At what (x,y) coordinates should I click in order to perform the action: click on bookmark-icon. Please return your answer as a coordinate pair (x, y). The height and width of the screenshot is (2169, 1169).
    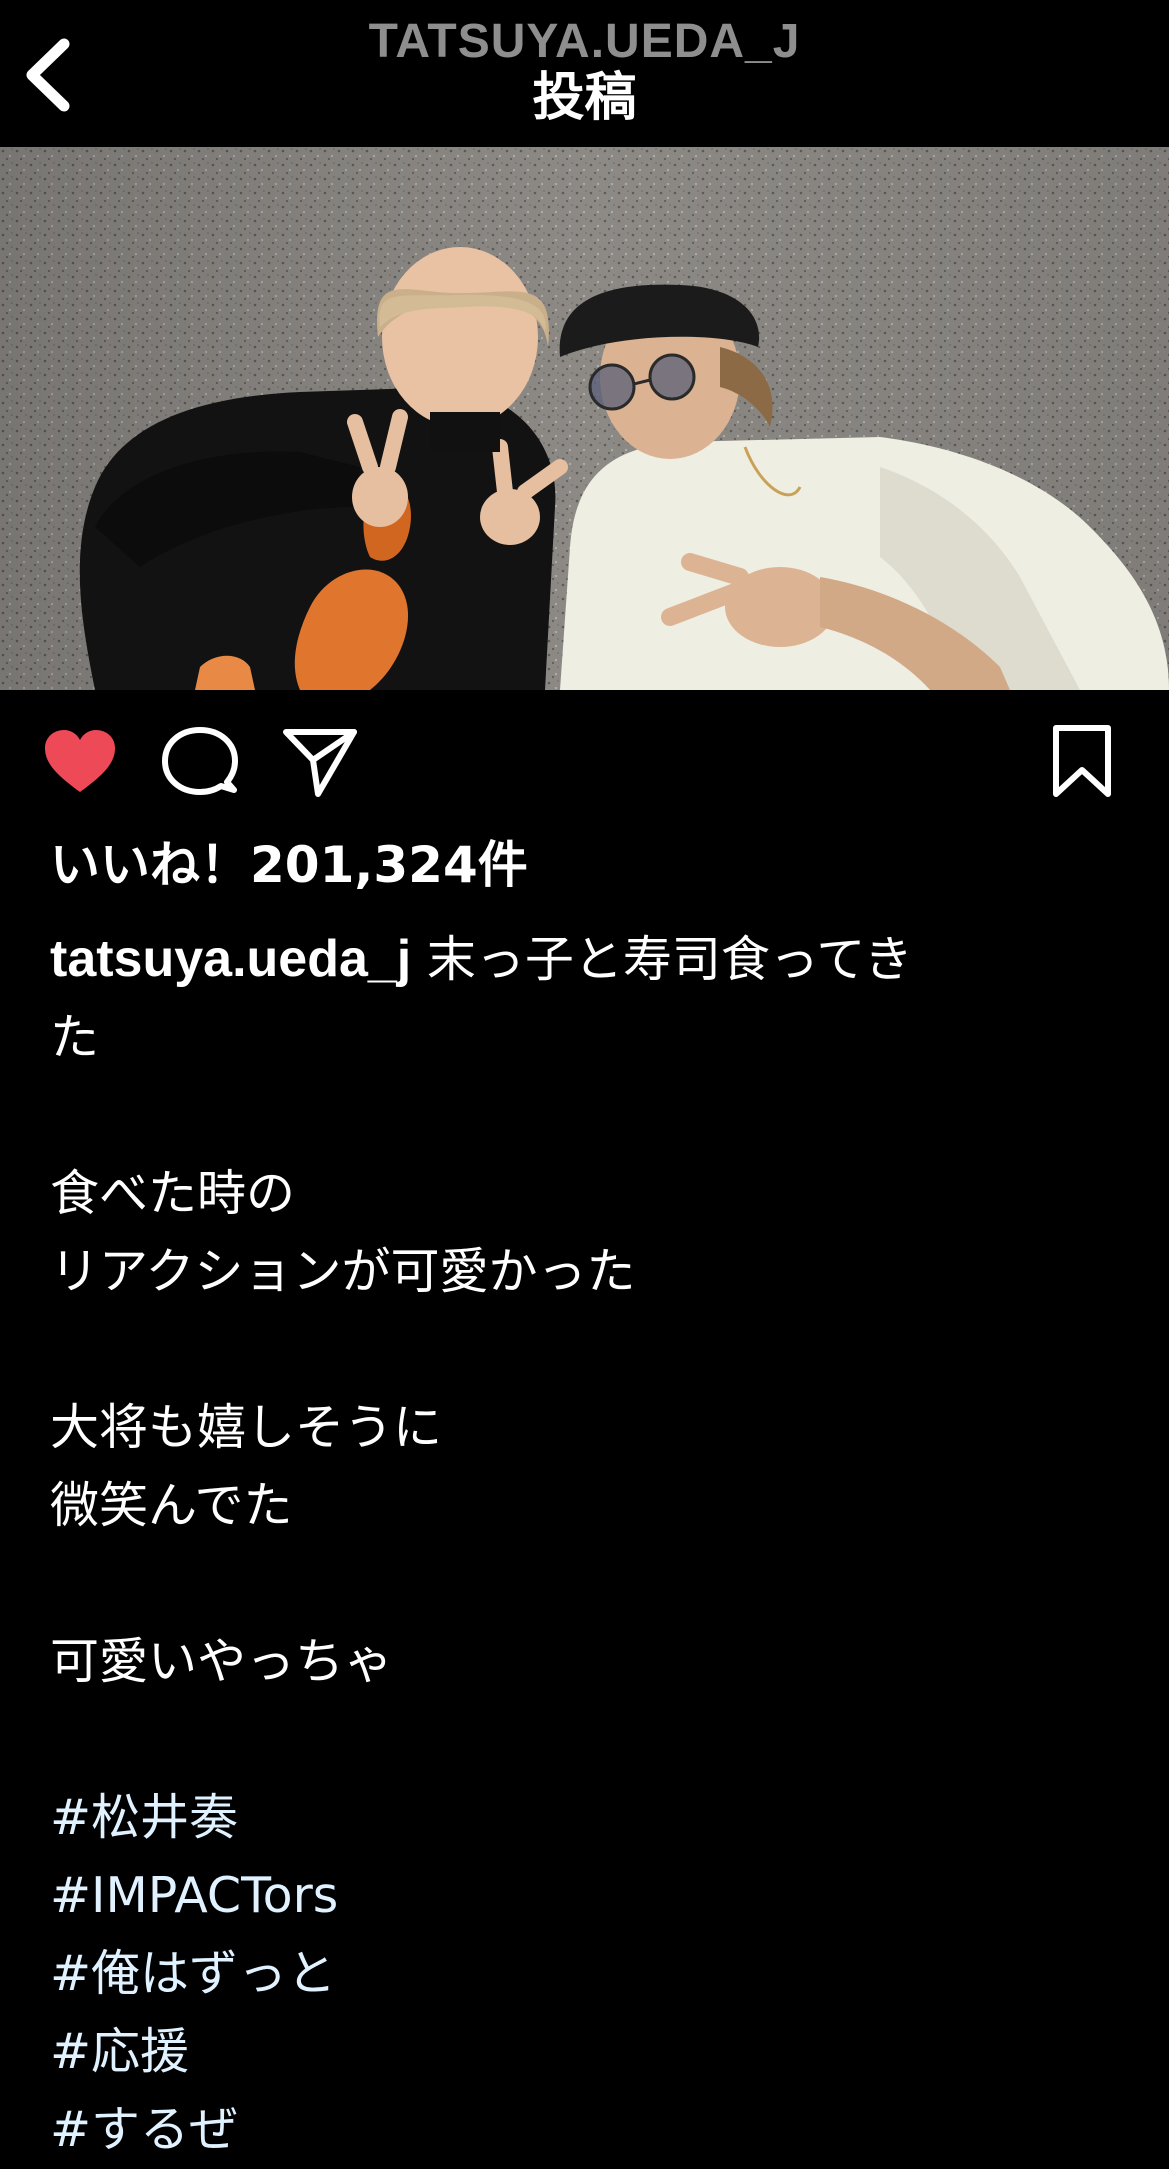
    Looking at the image, I should click on (1082, 761).